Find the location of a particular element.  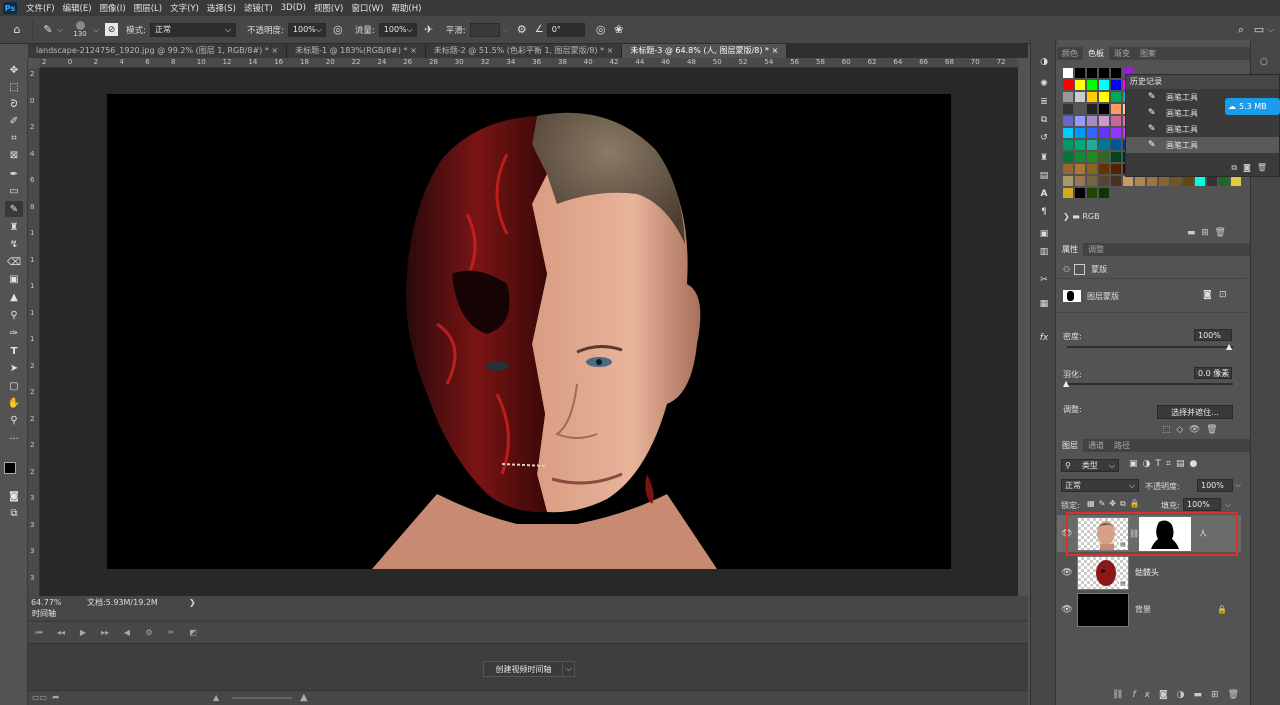

move-tool-icon: ✥ is located at coordinates (14, 70).